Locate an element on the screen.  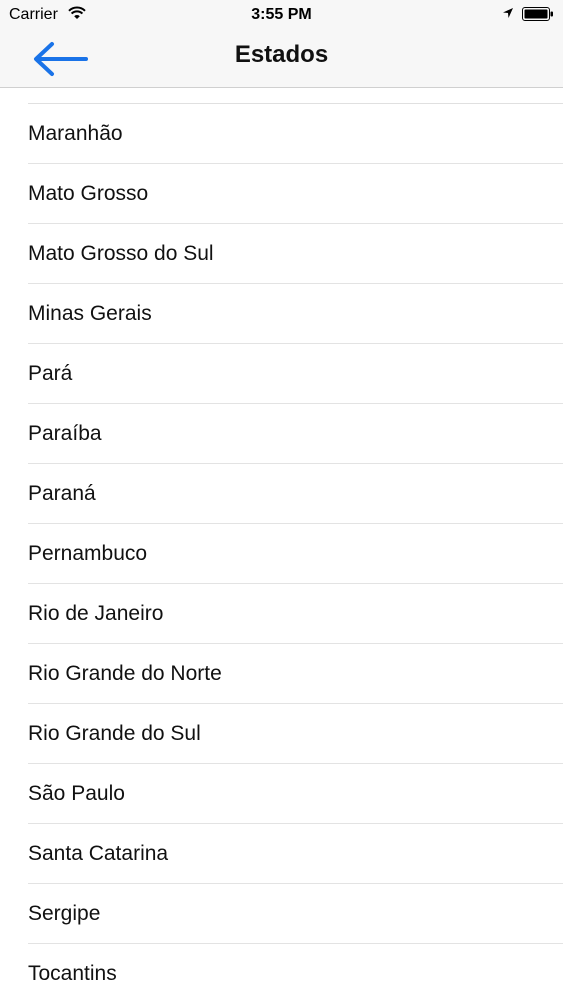
list-item: Mato Grosso do Sul is located at coordinates (281, 254).